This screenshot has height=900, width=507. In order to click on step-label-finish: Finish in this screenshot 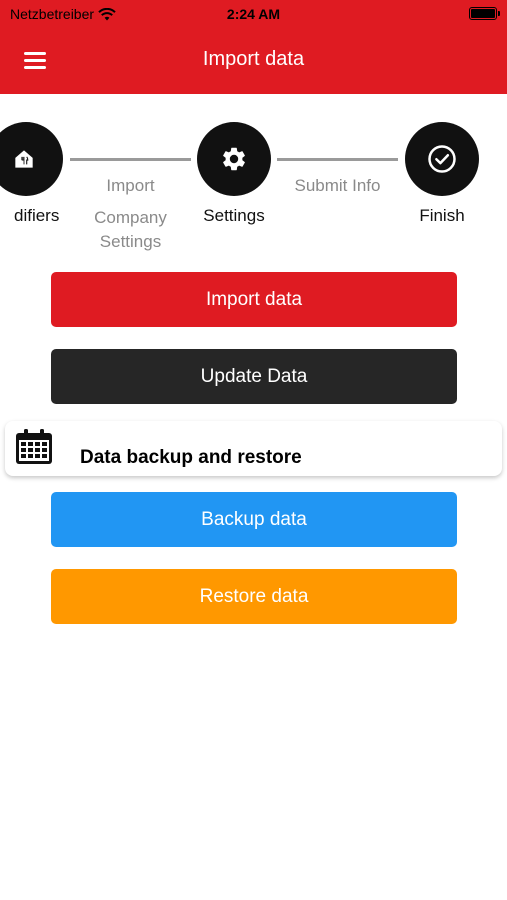, I will do `click(442, 215)`.